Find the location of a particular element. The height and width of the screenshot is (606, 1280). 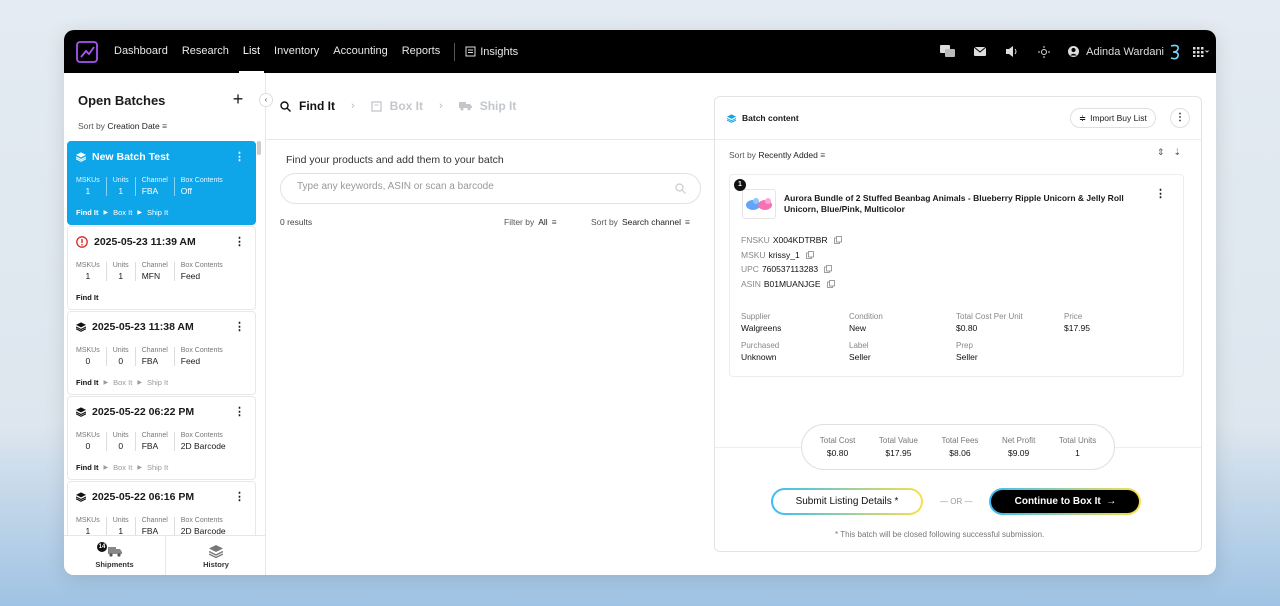

alert-icon is located at coordinates (82, 242).